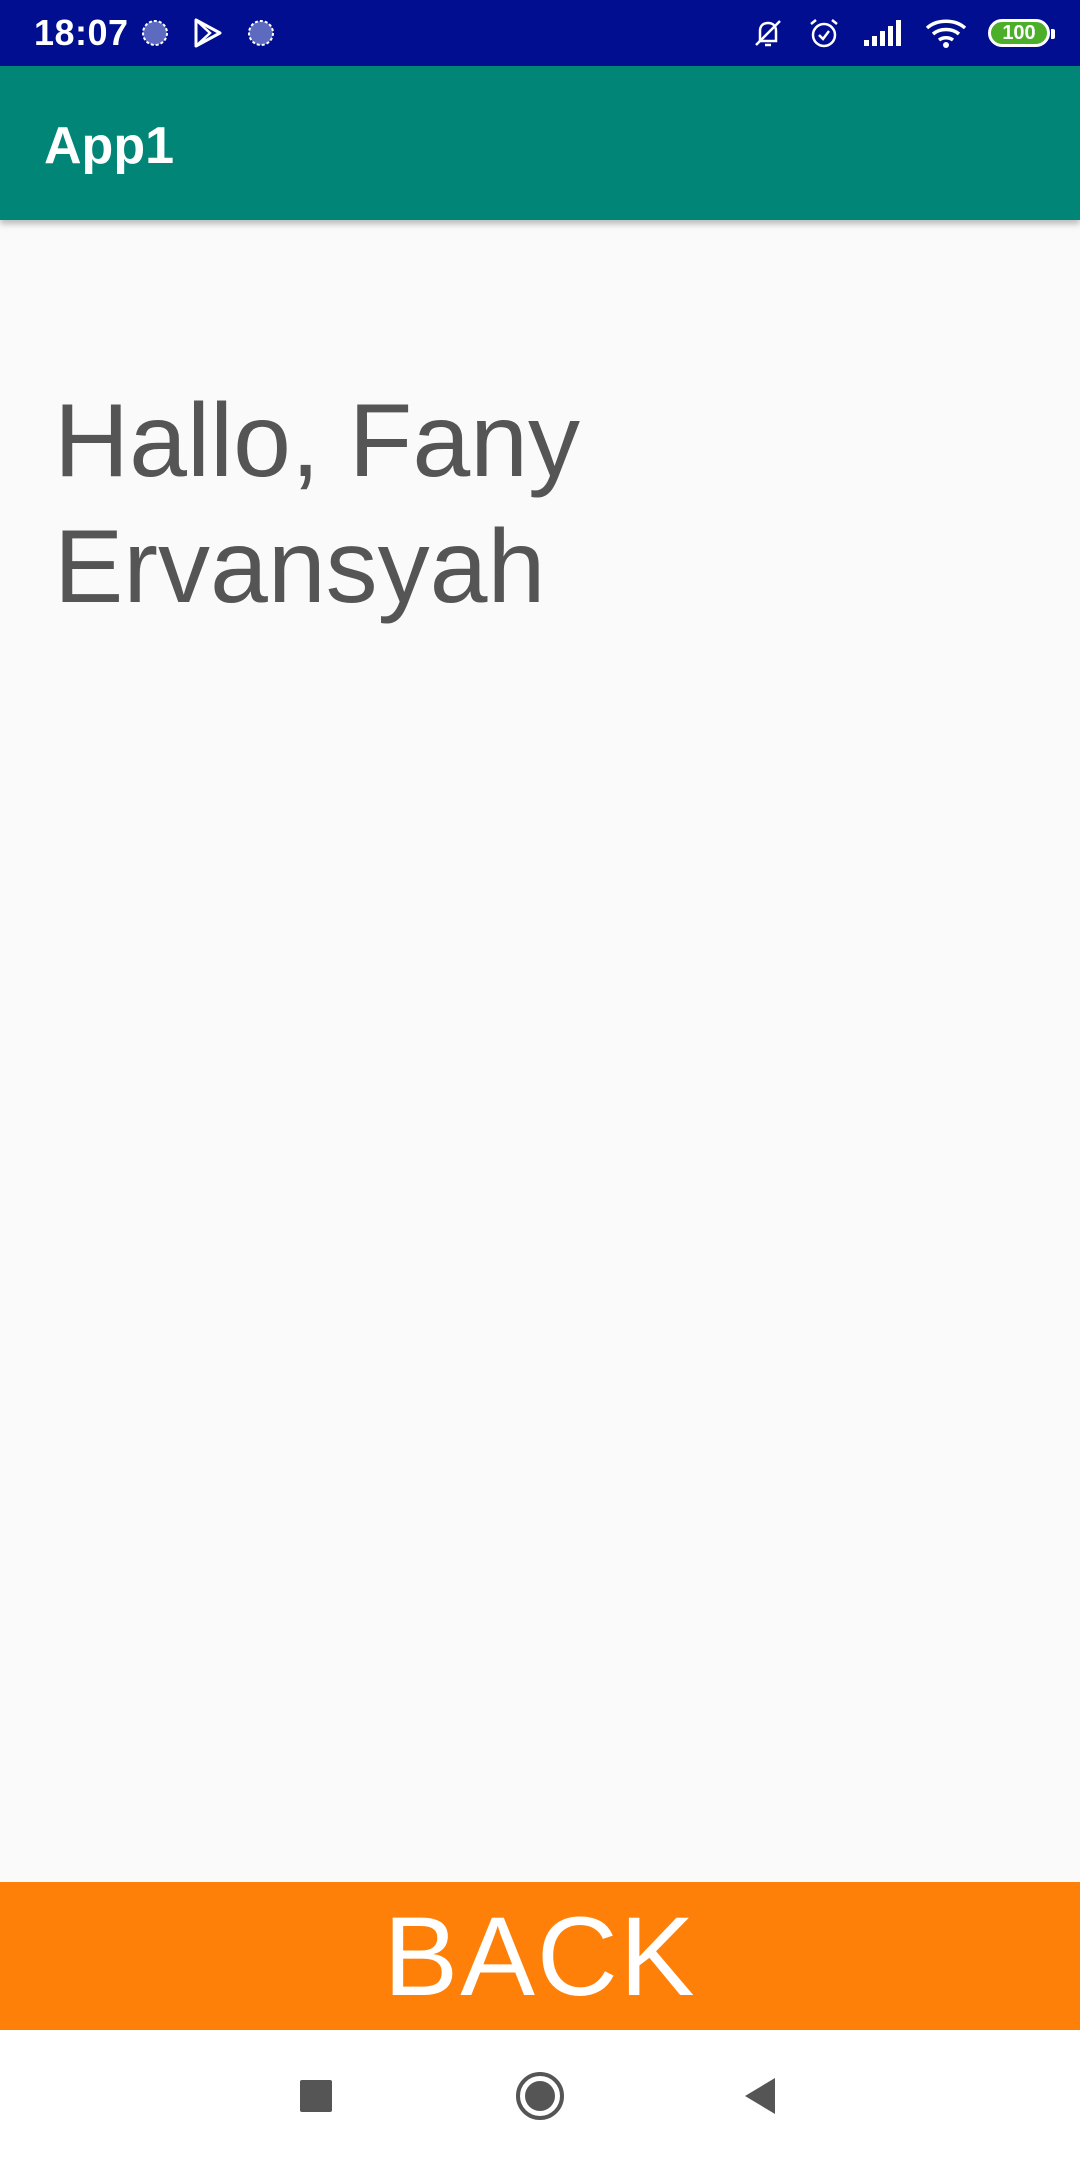 The height and width of the screenshot is (2160, 1080). I want to click on play-store-icon, so click(208, 33).